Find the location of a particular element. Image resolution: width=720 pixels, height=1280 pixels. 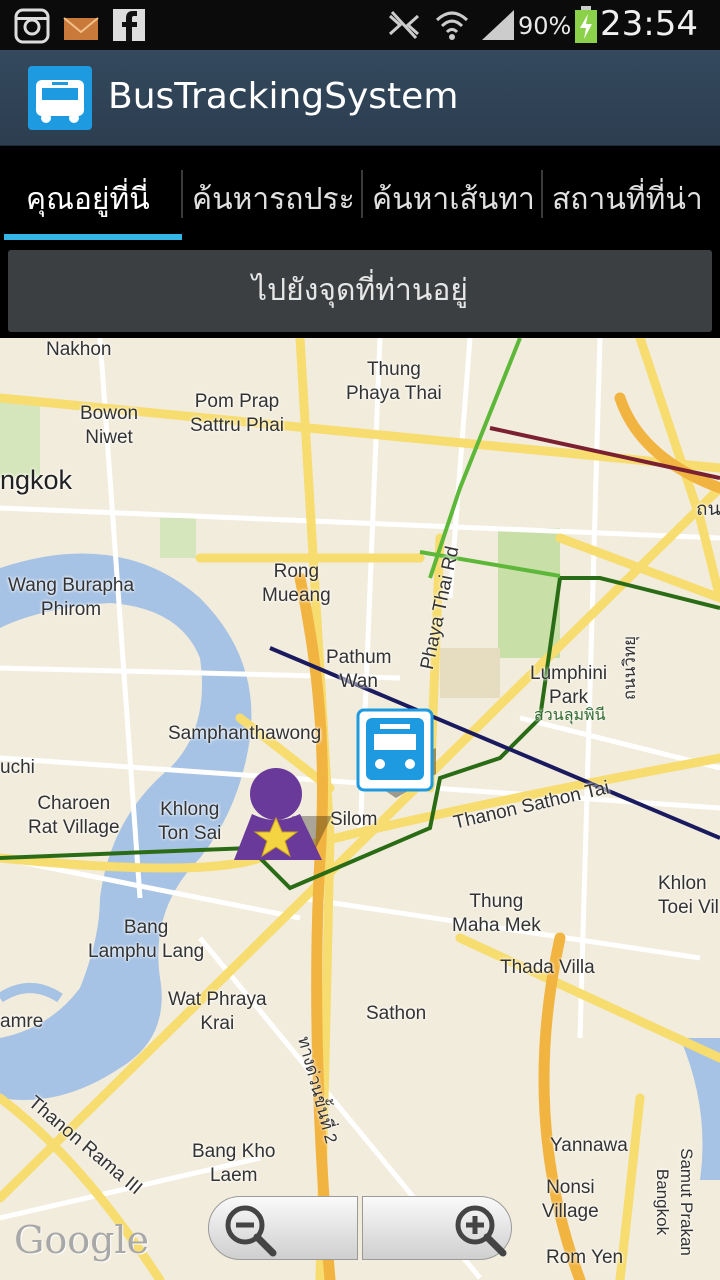

tab-search-route: ค้นหาเส้นทา is located at coordinates (452, 194).